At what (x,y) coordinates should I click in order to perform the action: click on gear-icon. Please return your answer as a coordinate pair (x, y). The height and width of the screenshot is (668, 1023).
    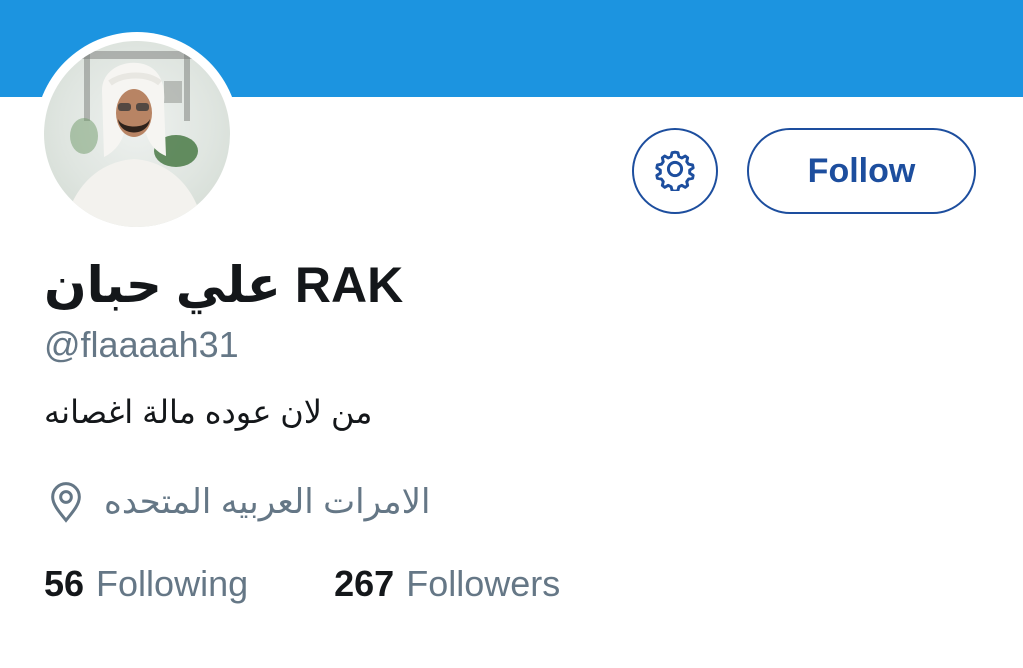
    Looking at the image, I should click on (675, 171).